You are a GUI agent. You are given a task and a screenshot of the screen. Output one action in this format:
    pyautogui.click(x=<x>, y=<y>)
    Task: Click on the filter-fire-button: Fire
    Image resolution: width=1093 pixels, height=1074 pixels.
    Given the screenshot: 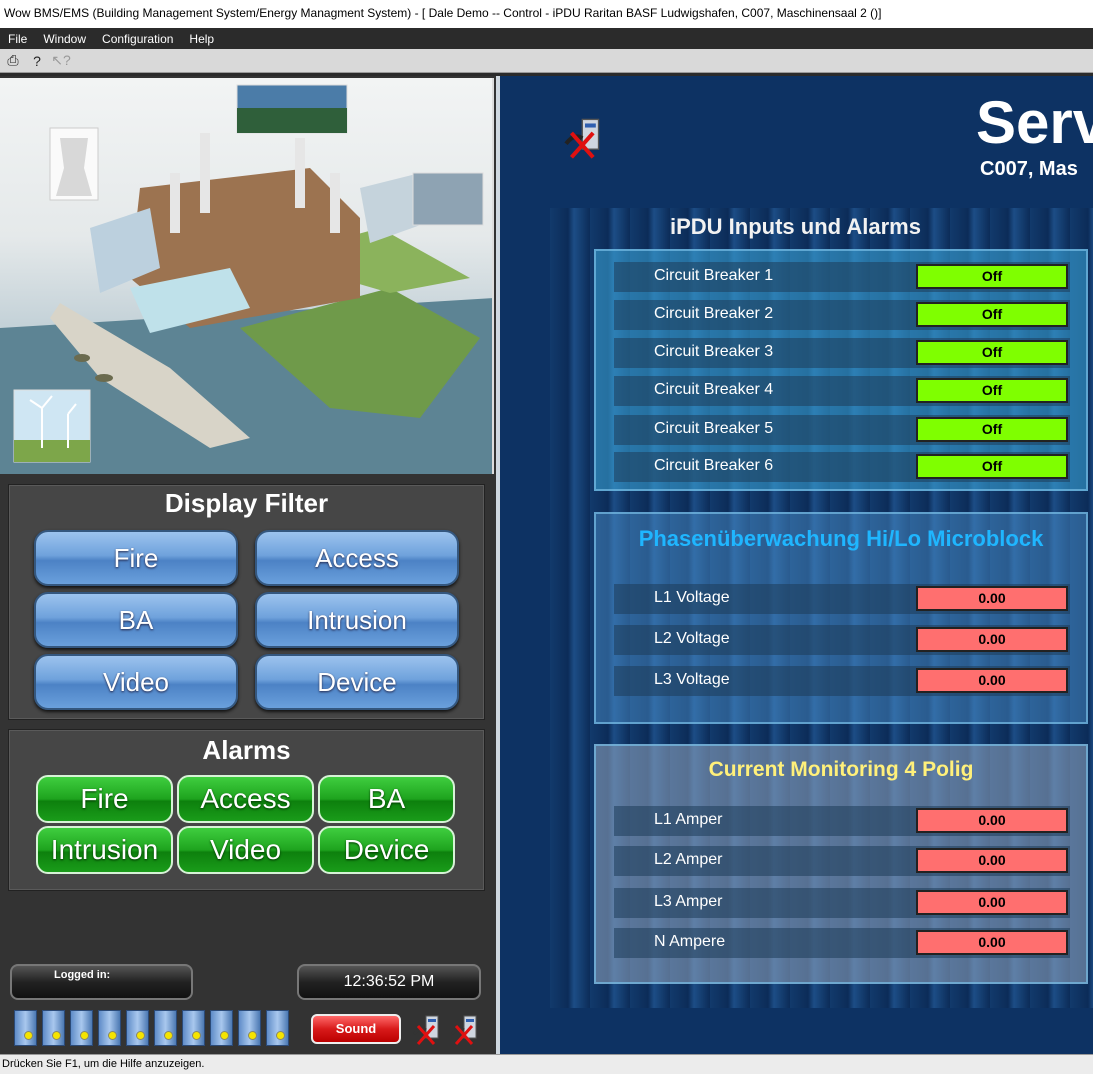 What is the action you would take?
    pyautogui.click(x=136, y=558)
    